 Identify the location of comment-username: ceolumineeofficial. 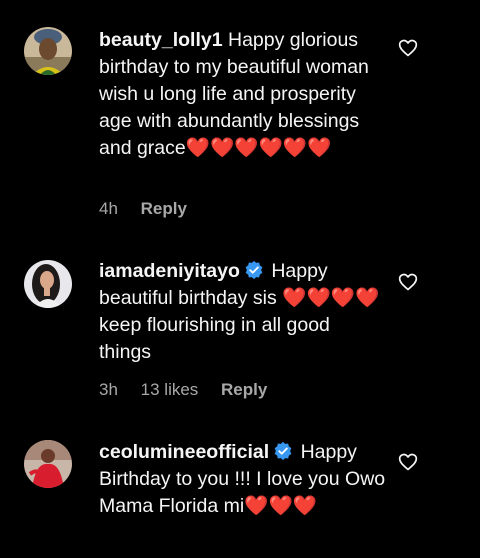
(184, 452).